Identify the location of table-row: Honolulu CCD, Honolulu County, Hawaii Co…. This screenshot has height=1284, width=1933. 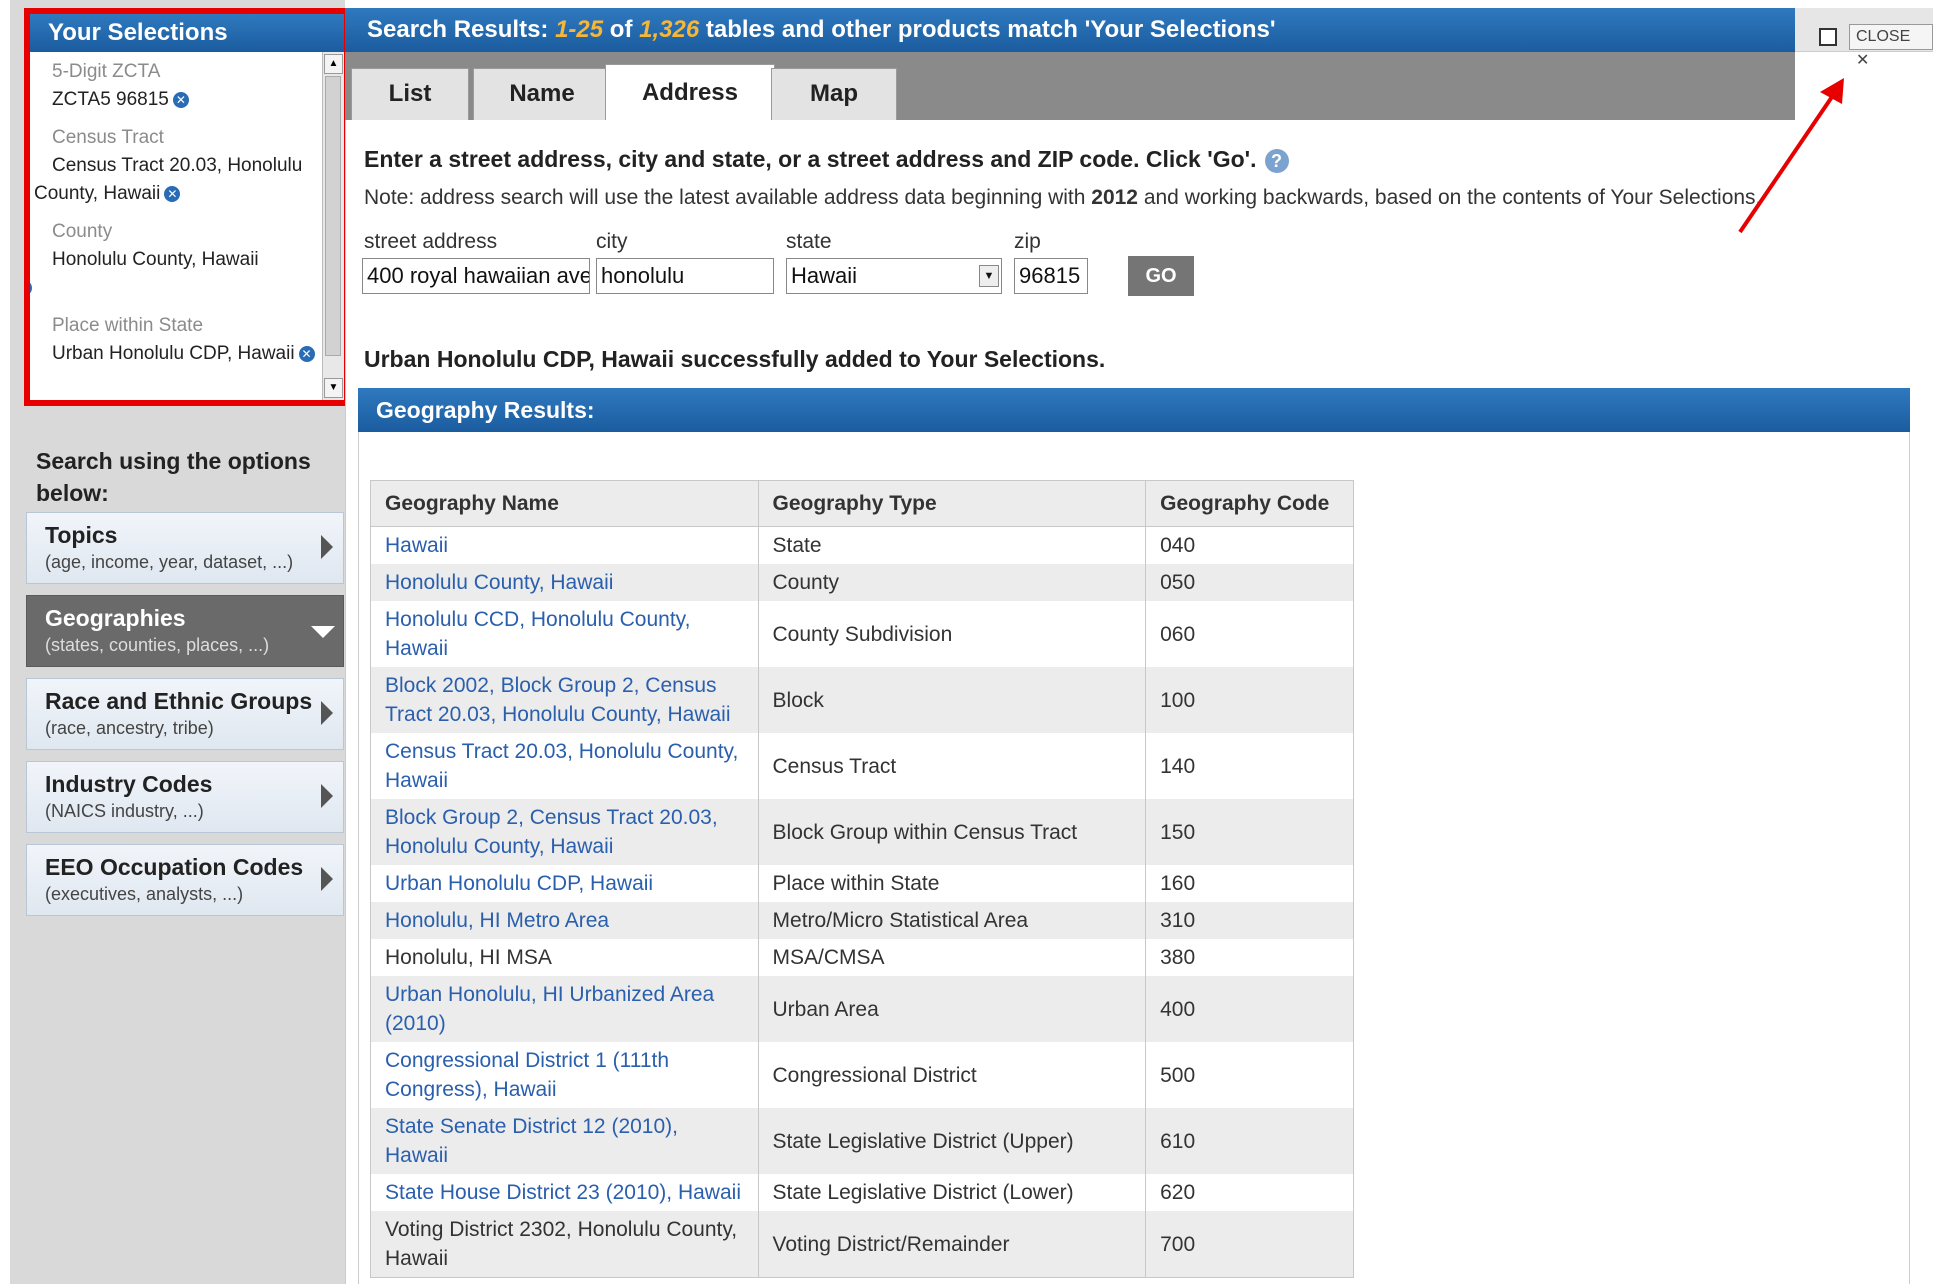
(862, 634).